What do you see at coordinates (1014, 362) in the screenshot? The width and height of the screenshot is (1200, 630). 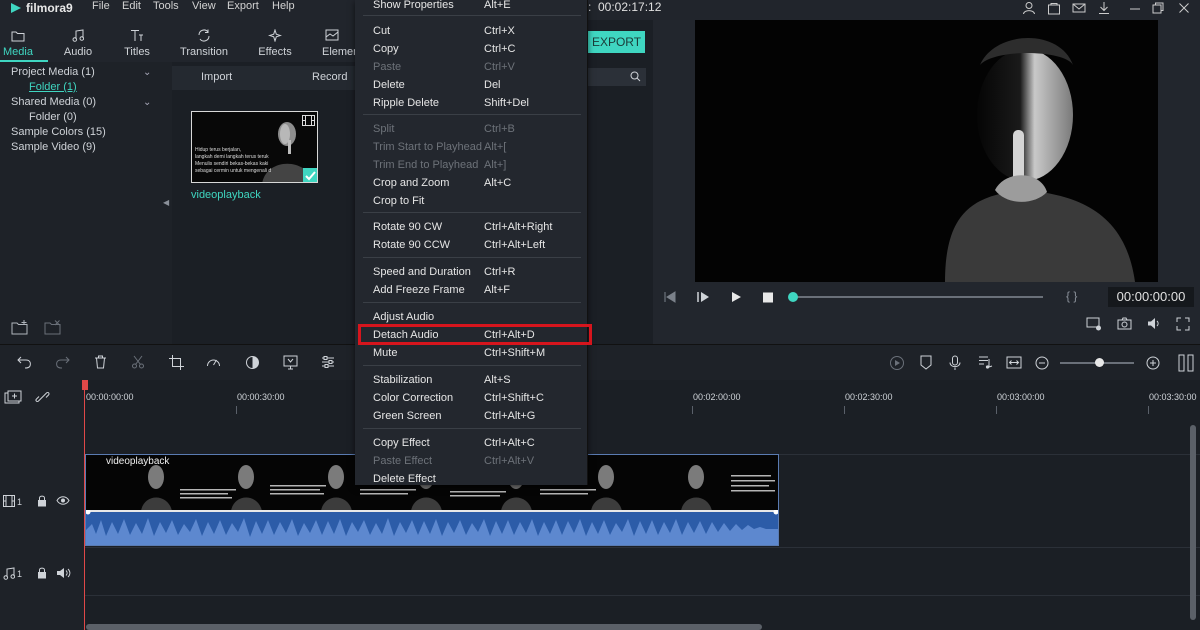 I see `fit-timeline-icon` at bounding box center [1014, 362].